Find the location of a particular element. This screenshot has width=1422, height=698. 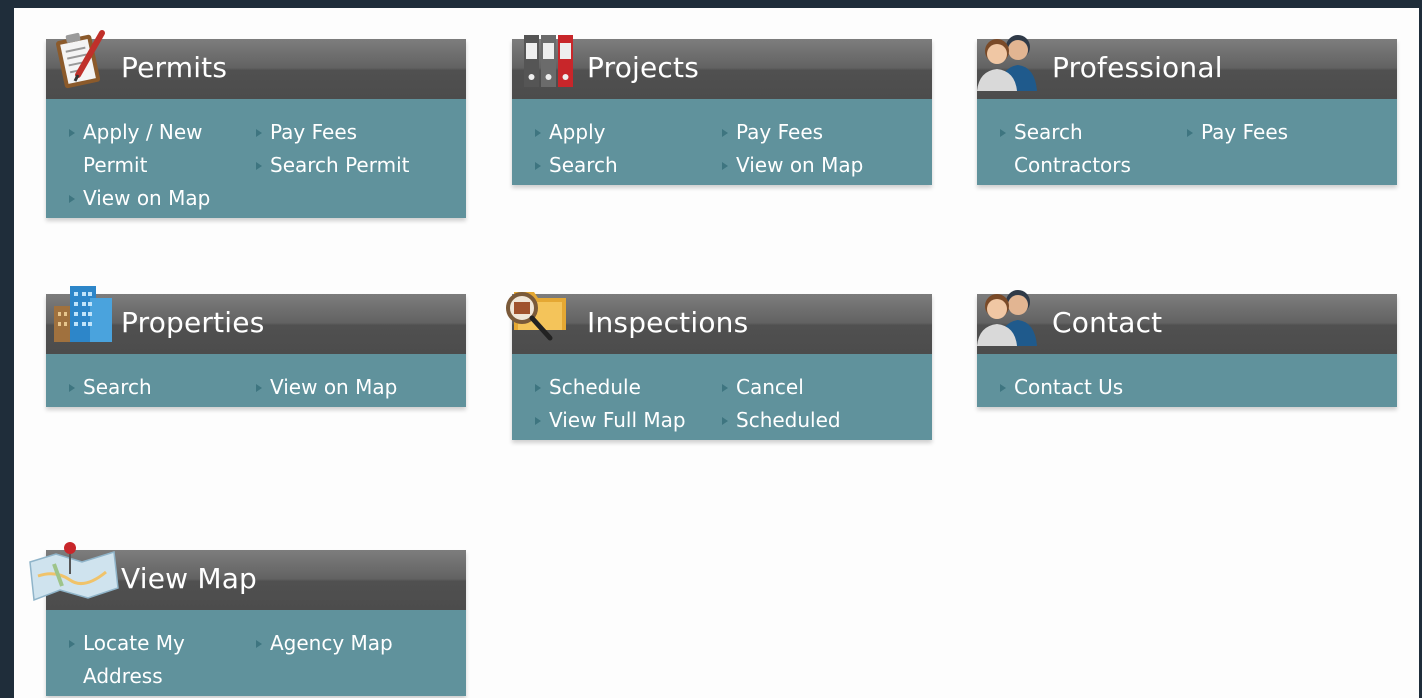

professional-header: Professional is located at coordinates (1187, 67).